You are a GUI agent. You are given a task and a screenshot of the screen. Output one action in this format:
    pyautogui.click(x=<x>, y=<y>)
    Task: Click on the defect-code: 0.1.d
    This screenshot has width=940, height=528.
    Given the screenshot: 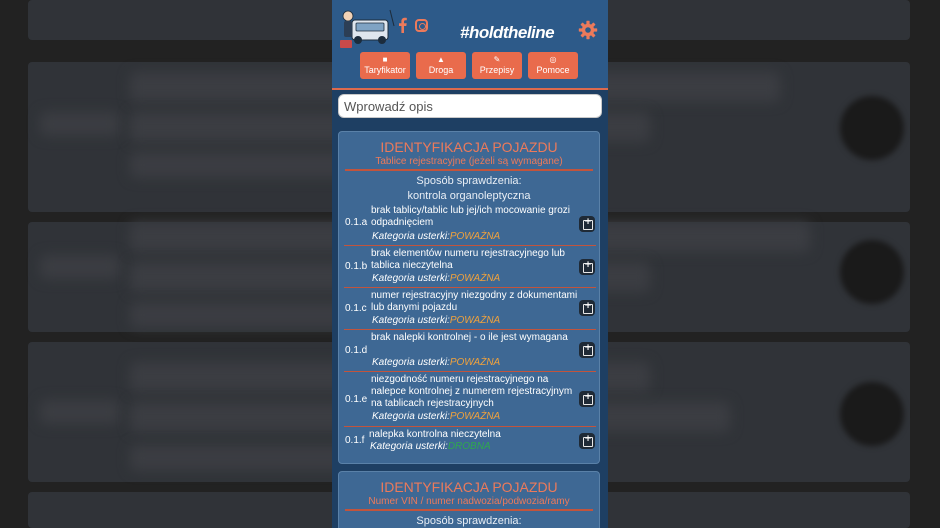 What is the action you would take?
    pyautogui.click(x=356, y=350)
    